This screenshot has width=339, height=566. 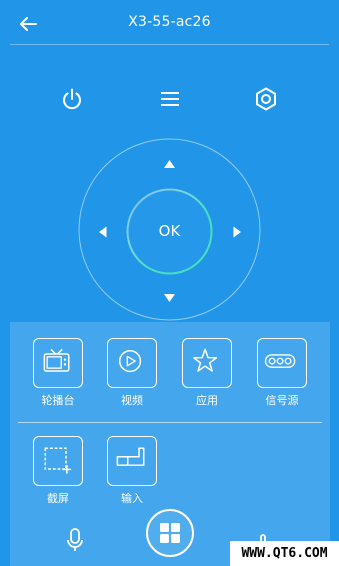 I want to click on carousel-button, so click(x=58, y=363).